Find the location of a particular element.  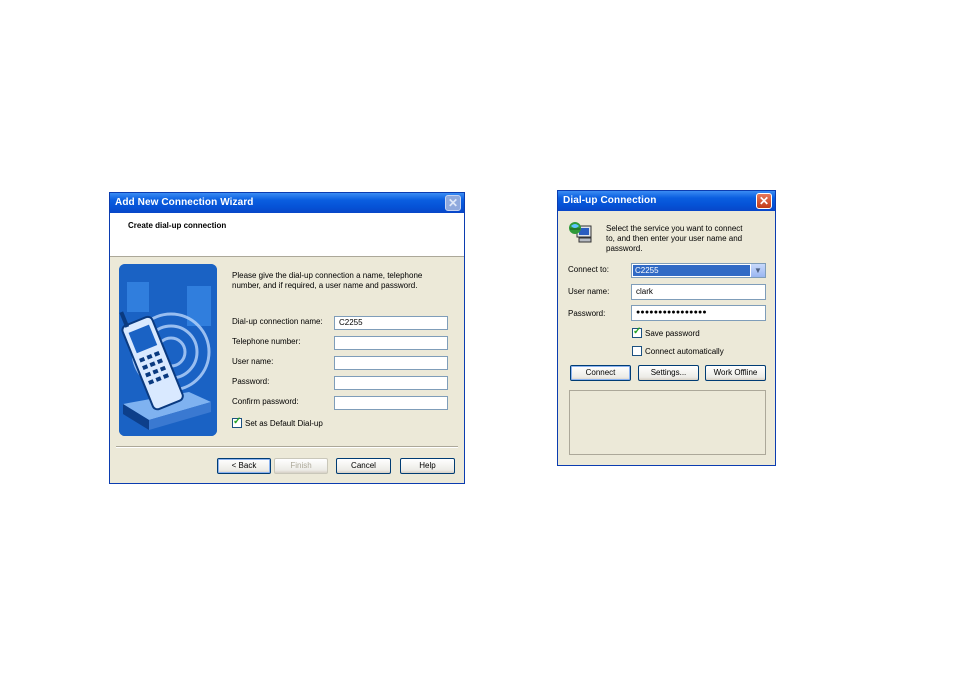

finish-button: Finish is located at coordinates (301, 466).